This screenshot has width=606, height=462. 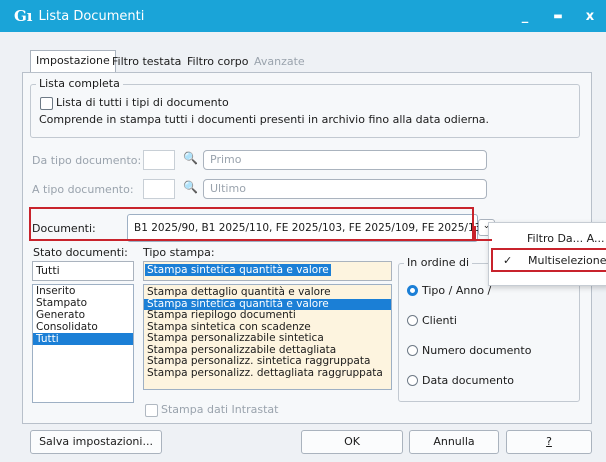 What do you see at coordinates (190, 158) in the screenshot?
I see `da-tipo-lookup-icon: 🔍` at bounding box center [190, 158].